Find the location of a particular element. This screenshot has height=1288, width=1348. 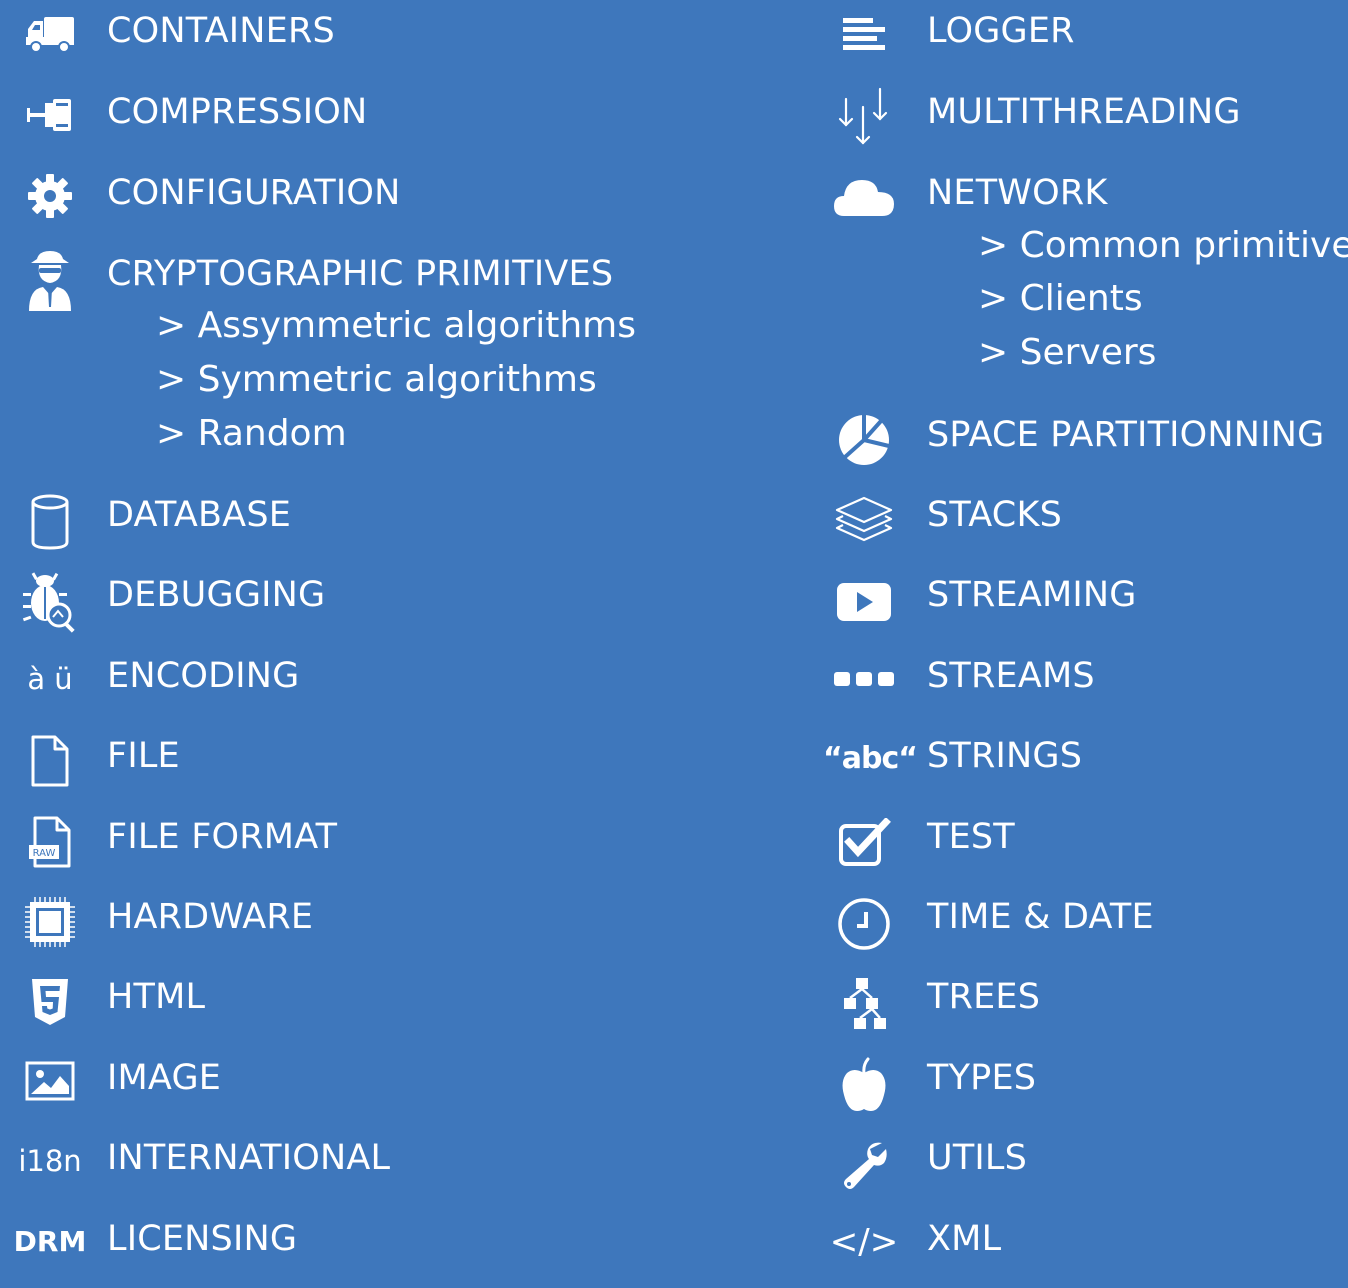

label-debugging: DEBUGGING is located at coordinates (216, 595).